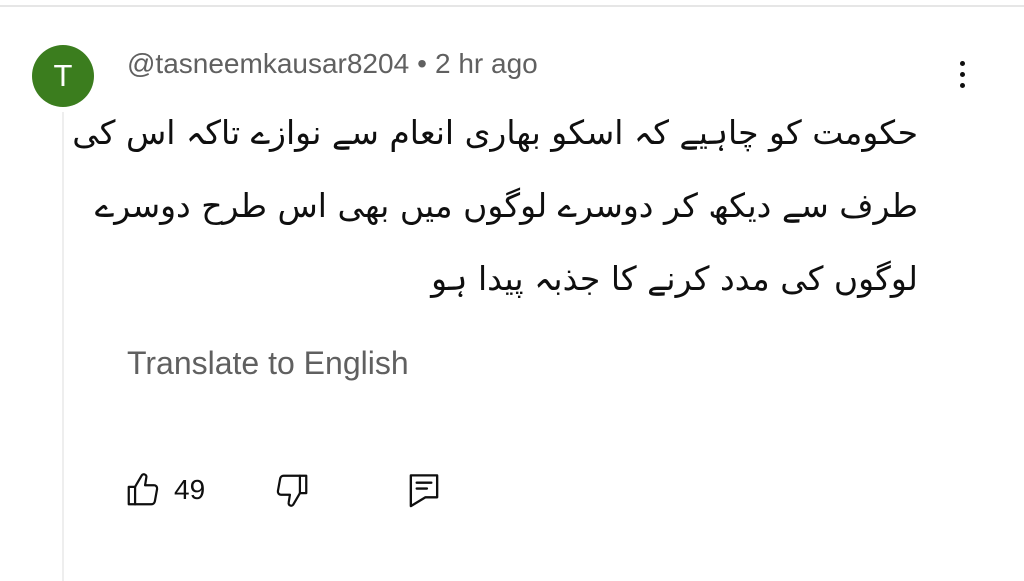 The height and width of the screenshot is (581, 1024). What do you see at coordinates (268, 363) in the screenshot?
I see `translate-link: Translate to English` at bounding box center [268, 363].